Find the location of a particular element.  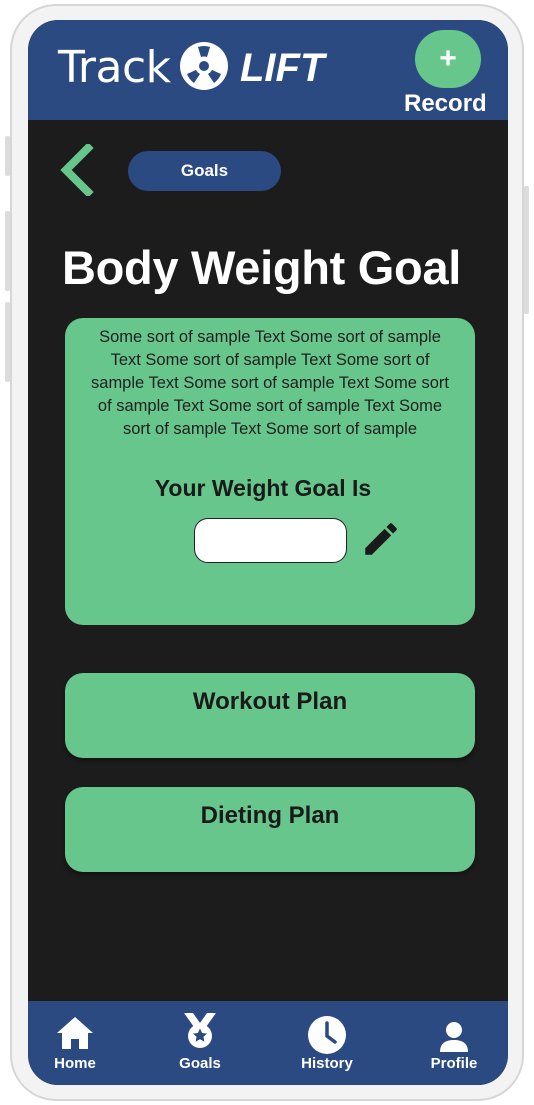

goals-breadcrumb-pill: Goals is located at coordinates (204, 171).